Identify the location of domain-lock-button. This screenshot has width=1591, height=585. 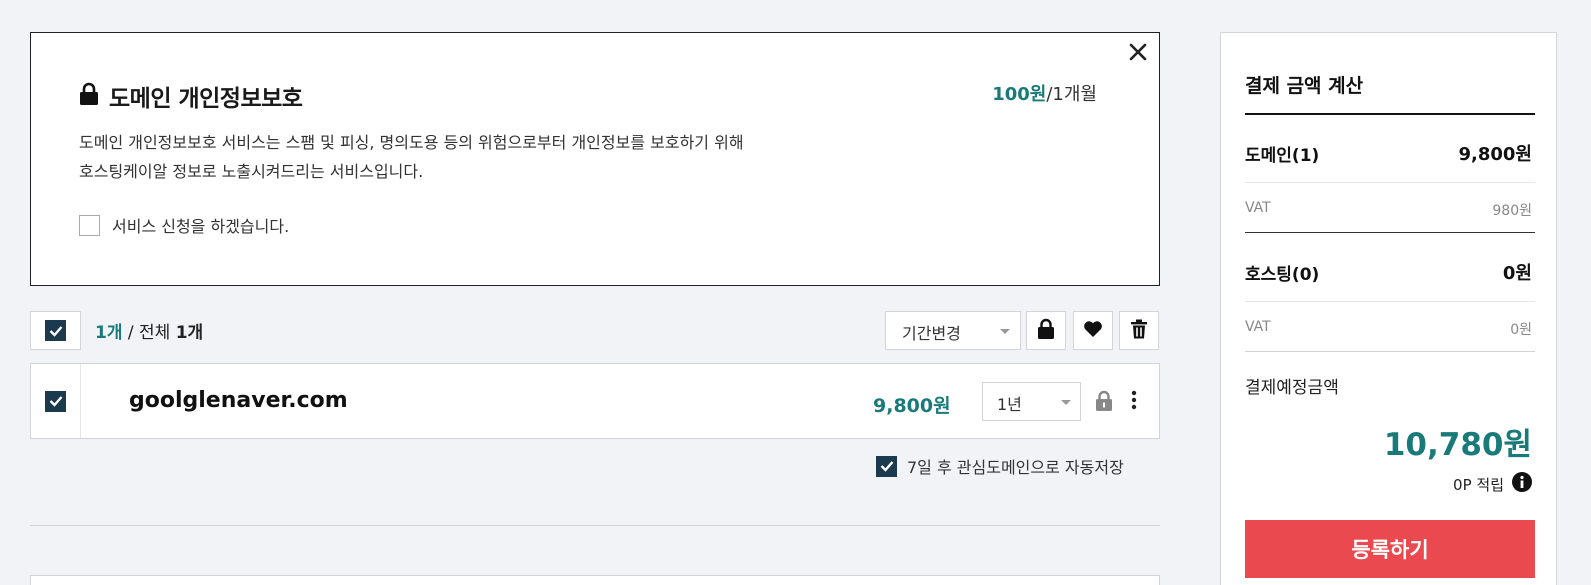
(1104, 403).